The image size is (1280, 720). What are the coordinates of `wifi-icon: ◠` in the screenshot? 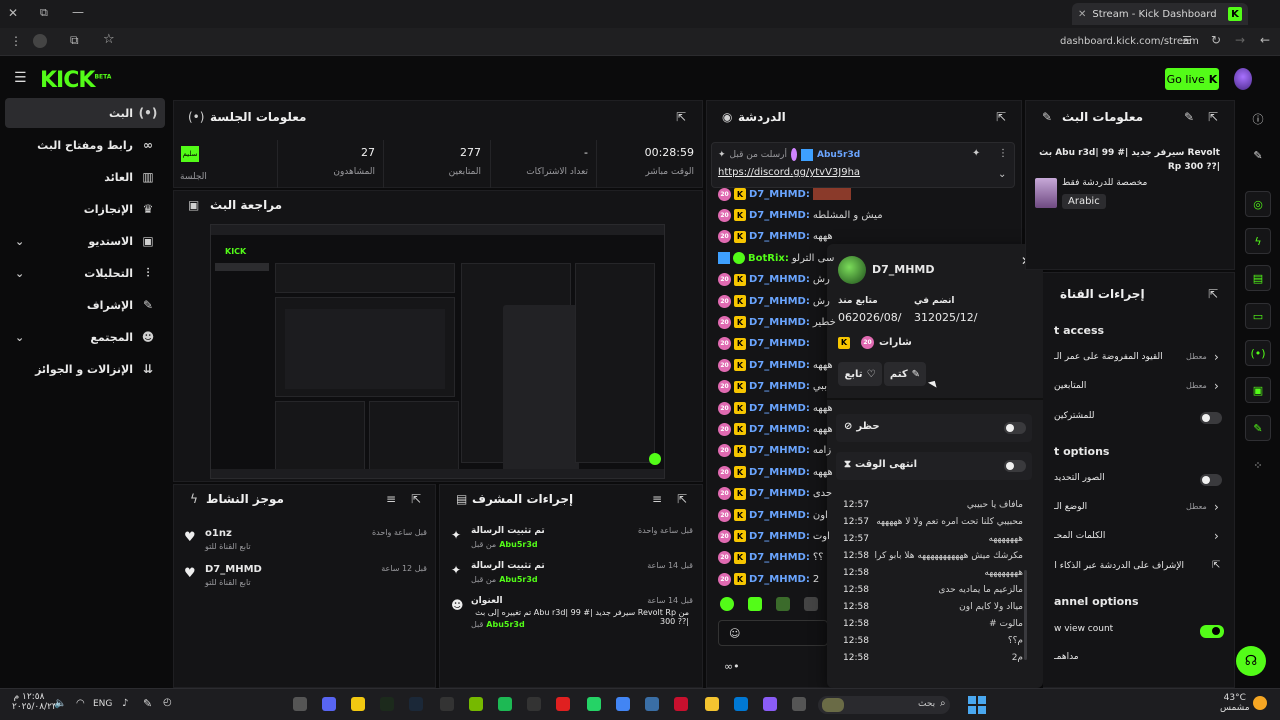 It's located at (80, 703).